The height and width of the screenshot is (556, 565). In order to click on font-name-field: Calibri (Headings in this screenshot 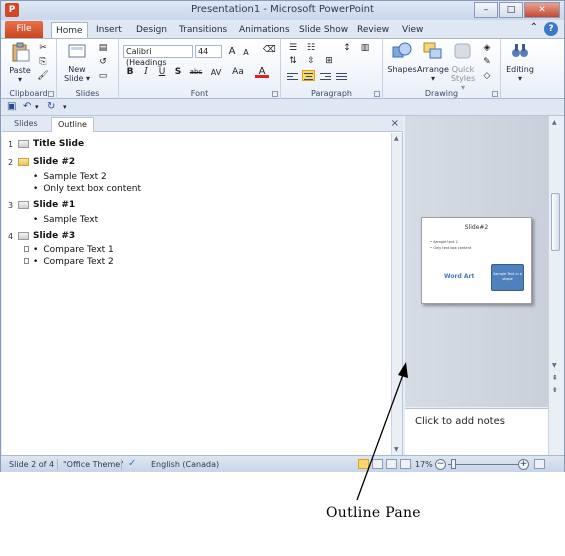, I will do `click(158, 56)`.